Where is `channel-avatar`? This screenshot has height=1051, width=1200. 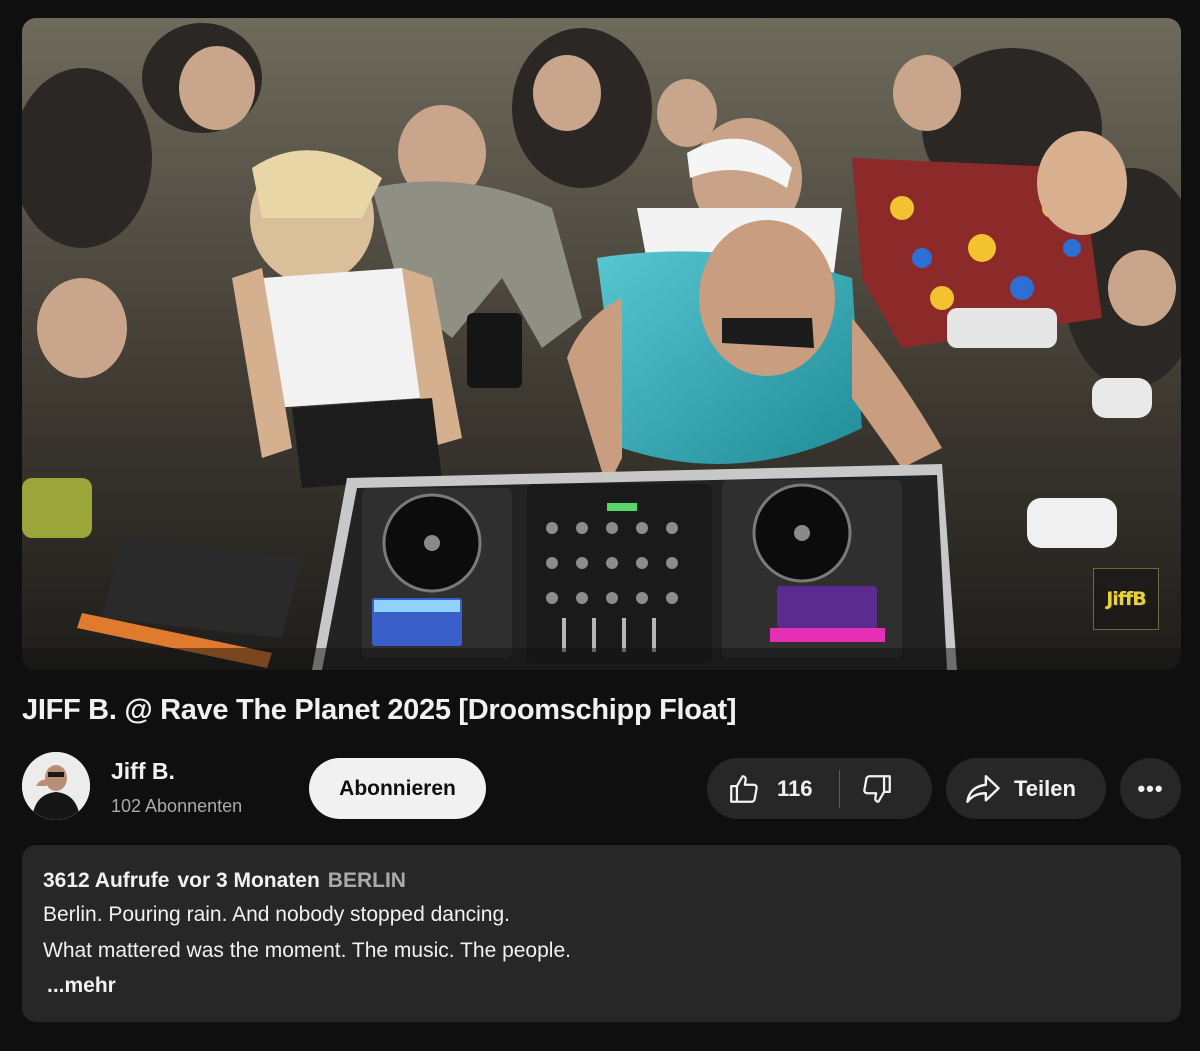 channel-avatar is located at coordinates (56, 786).